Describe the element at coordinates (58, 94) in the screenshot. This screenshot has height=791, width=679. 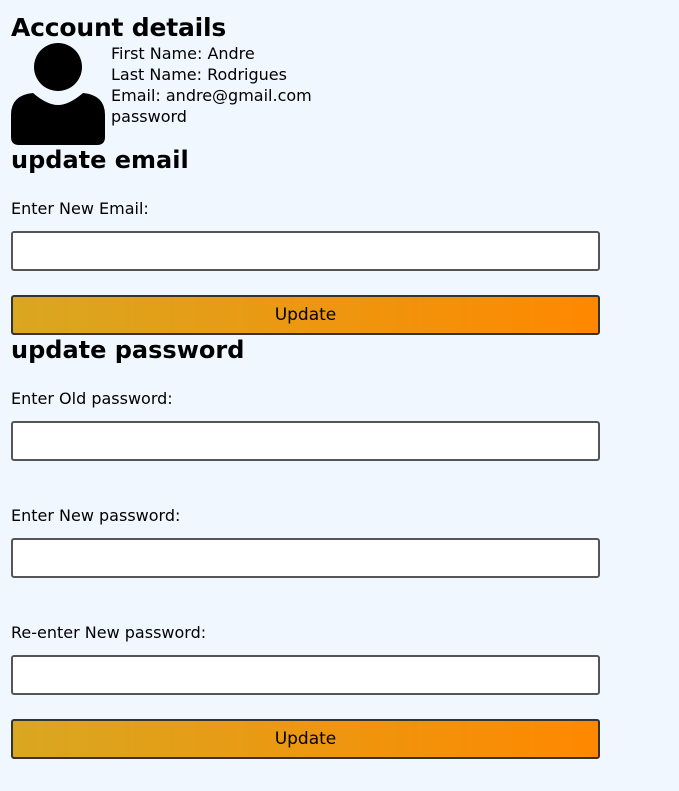
I see `user-avatar-icon` at that location.